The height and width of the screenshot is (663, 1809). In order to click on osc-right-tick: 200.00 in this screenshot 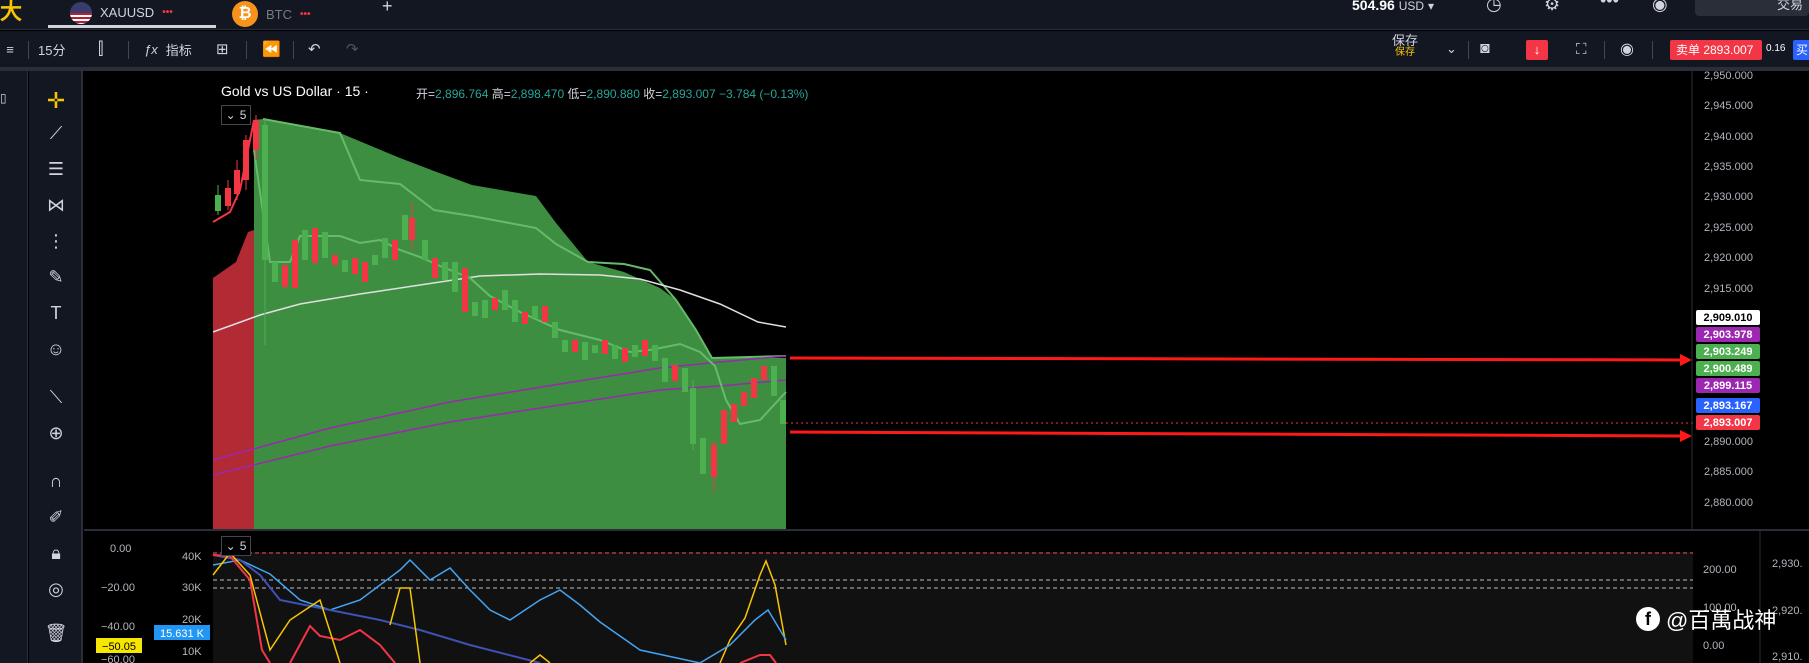, I will do `click(1720, 570)`.